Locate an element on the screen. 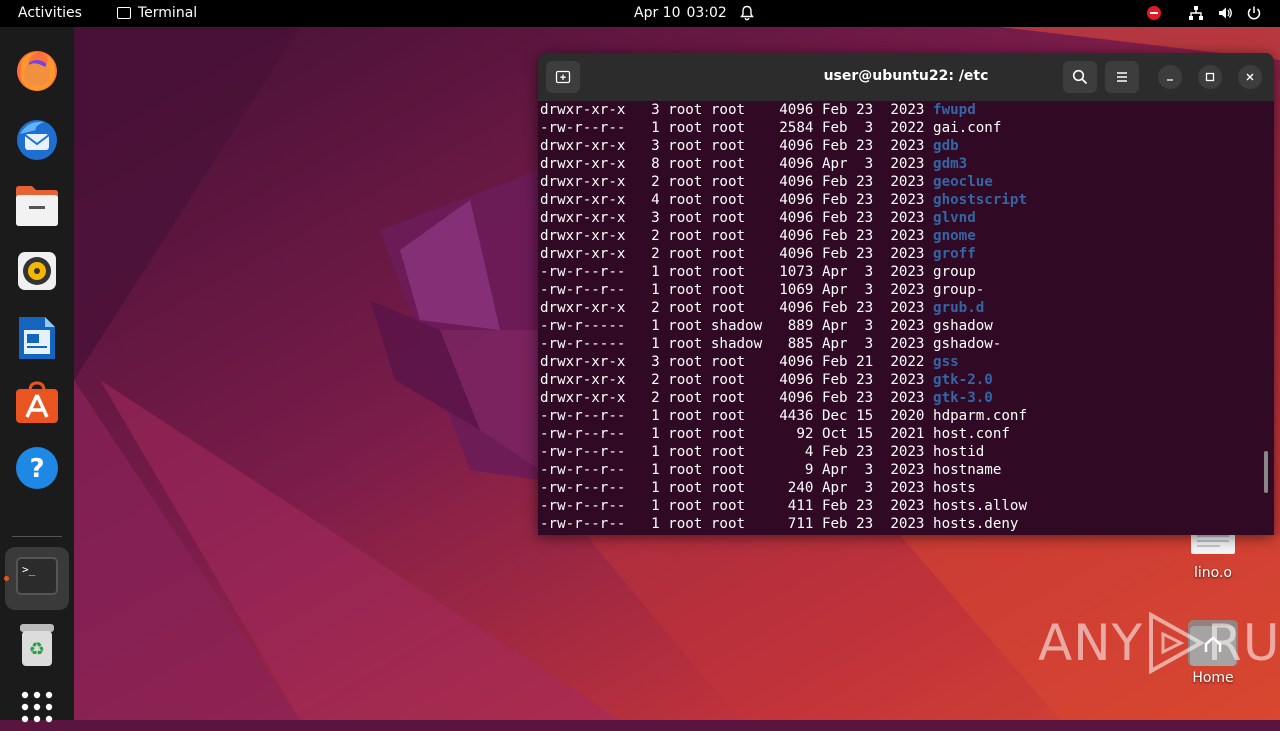 This screenshot has width=1280, height=731. do-not-disturb-icon is located at coordinates (1154, 15).